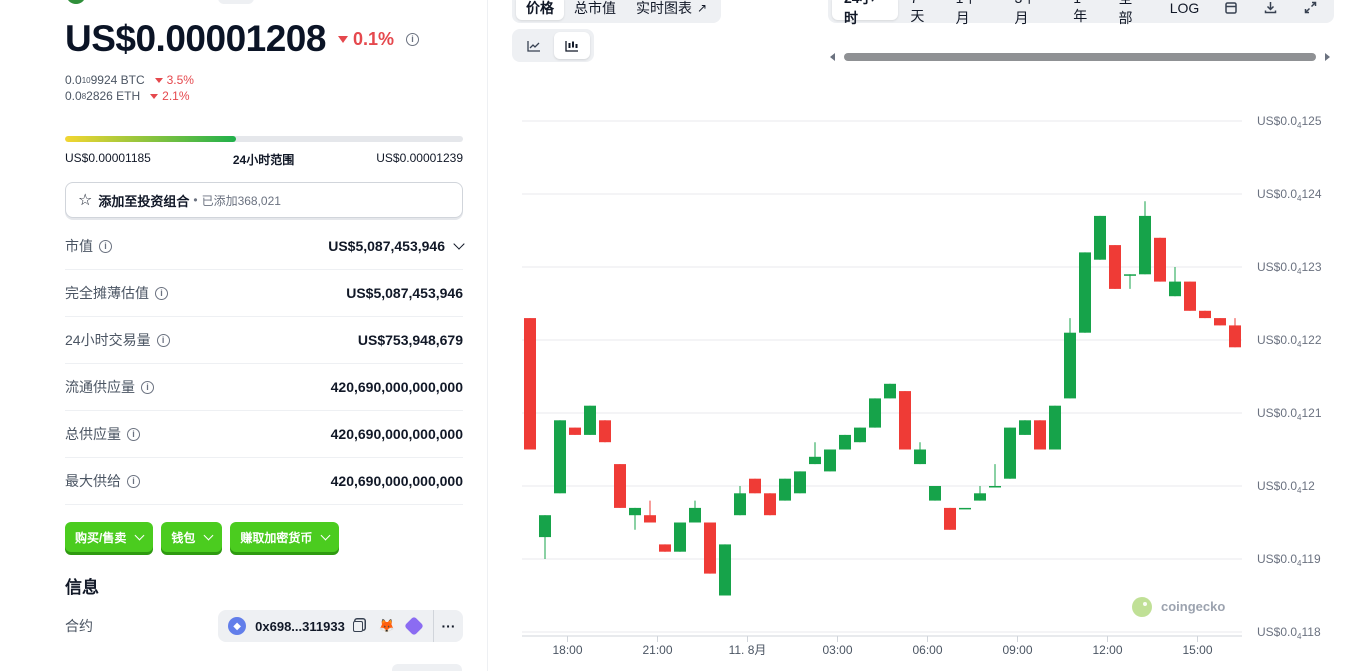 The width and height of the screenshot is (1356, 671). Describe the element at coordinates (174, 80) in the screenshot. I see `btc-change: 3.5%` at that location.